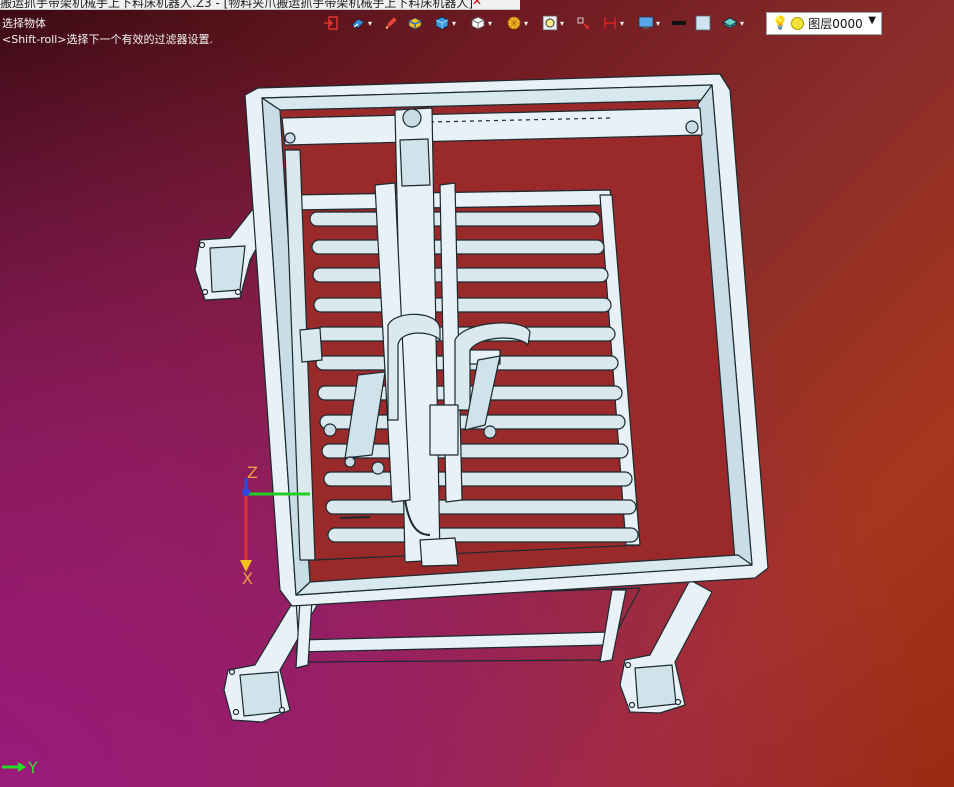 This screenshot has height=787, width=954. What do you see at coordinates (14, 767) in the screenshot?
I see `corner-axis-indicator` at bounding box center [14, 767].